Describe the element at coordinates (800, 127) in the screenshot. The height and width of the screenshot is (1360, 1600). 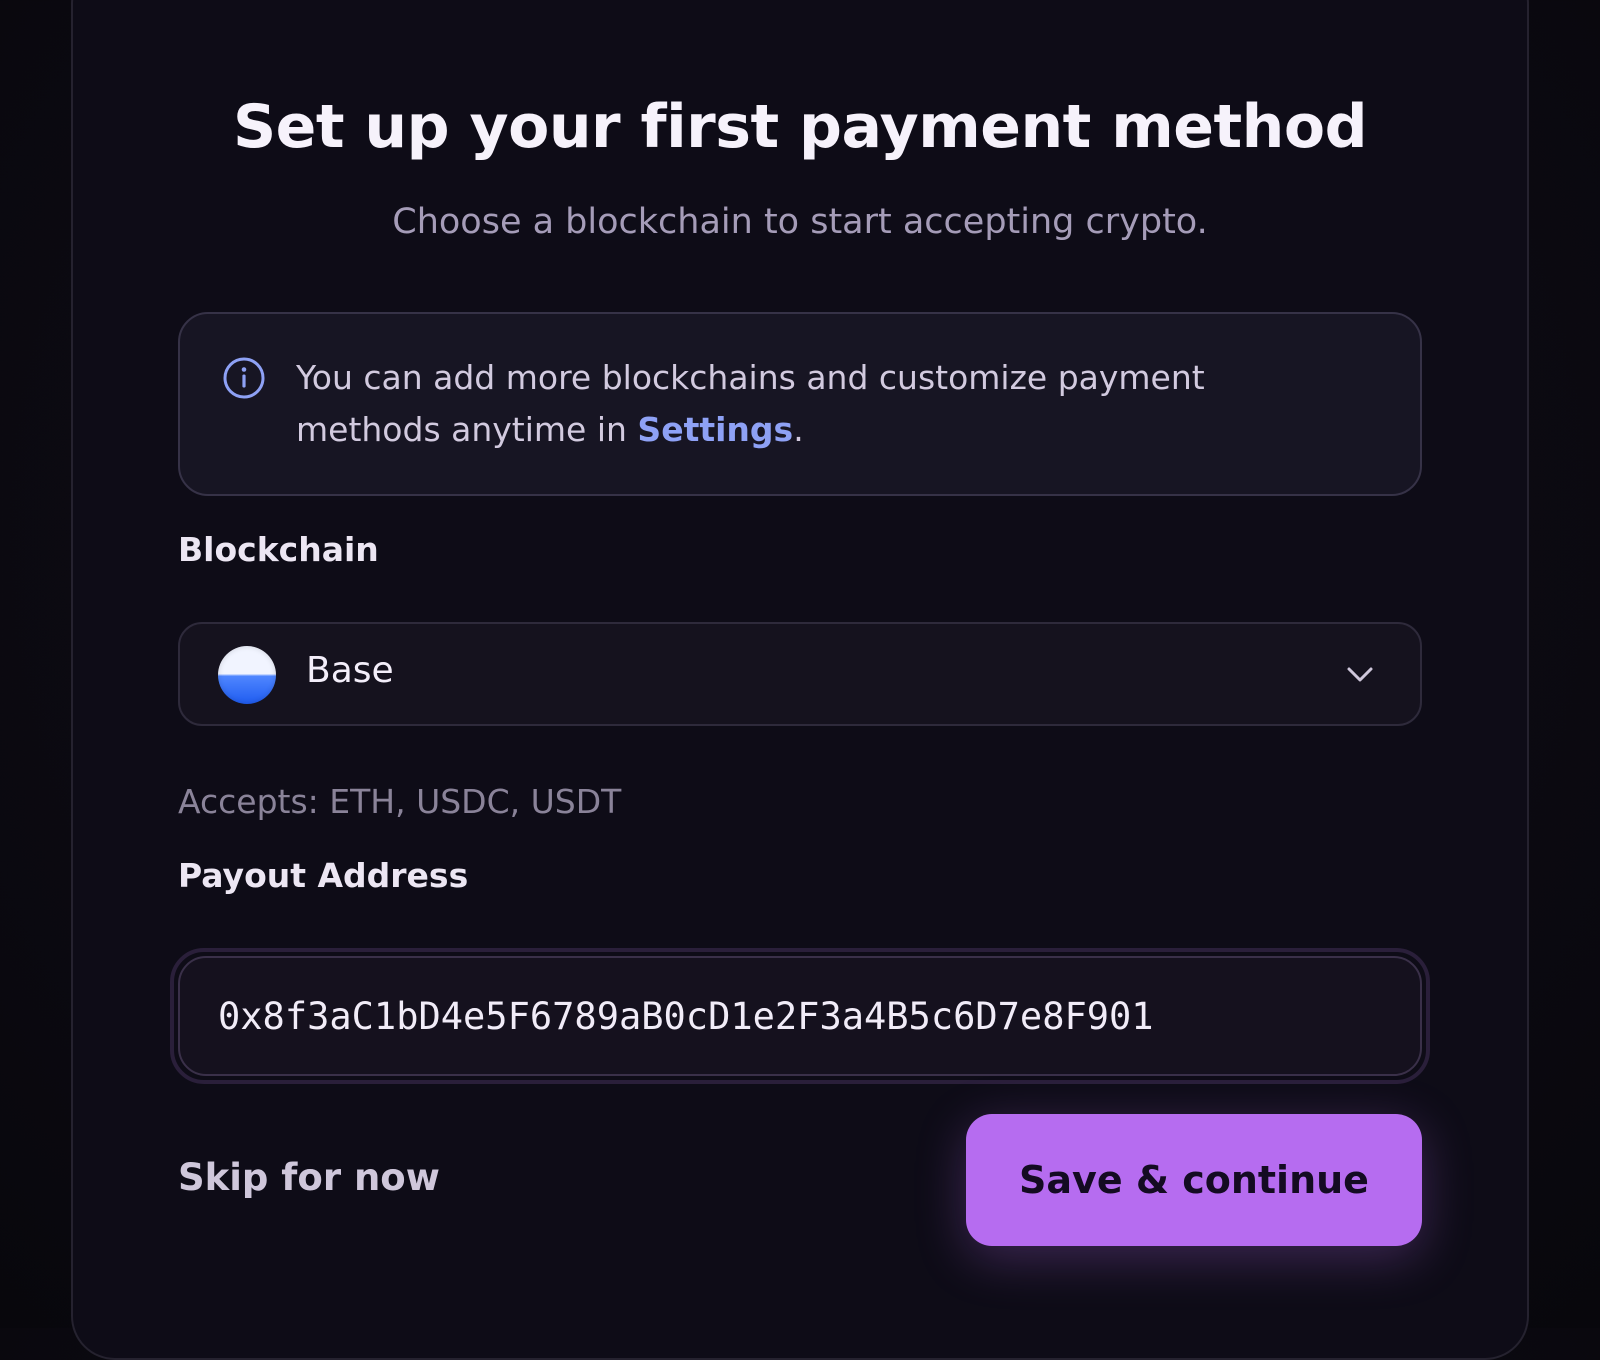
I see `page-title: Set up your first payment method` at that location.